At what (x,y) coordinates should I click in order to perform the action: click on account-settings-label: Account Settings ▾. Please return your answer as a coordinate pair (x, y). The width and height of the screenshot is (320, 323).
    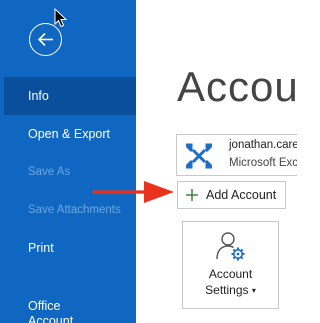
    Looking at the image, I should click on (230, 282).